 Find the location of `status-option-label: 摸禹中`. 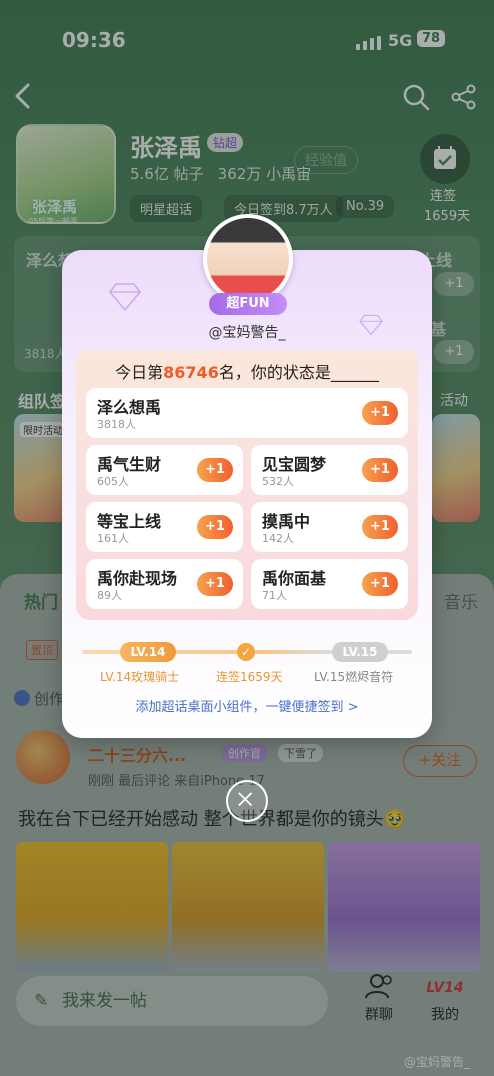

status-option-label: 摸禹中 is located at coordinates (286, 521).